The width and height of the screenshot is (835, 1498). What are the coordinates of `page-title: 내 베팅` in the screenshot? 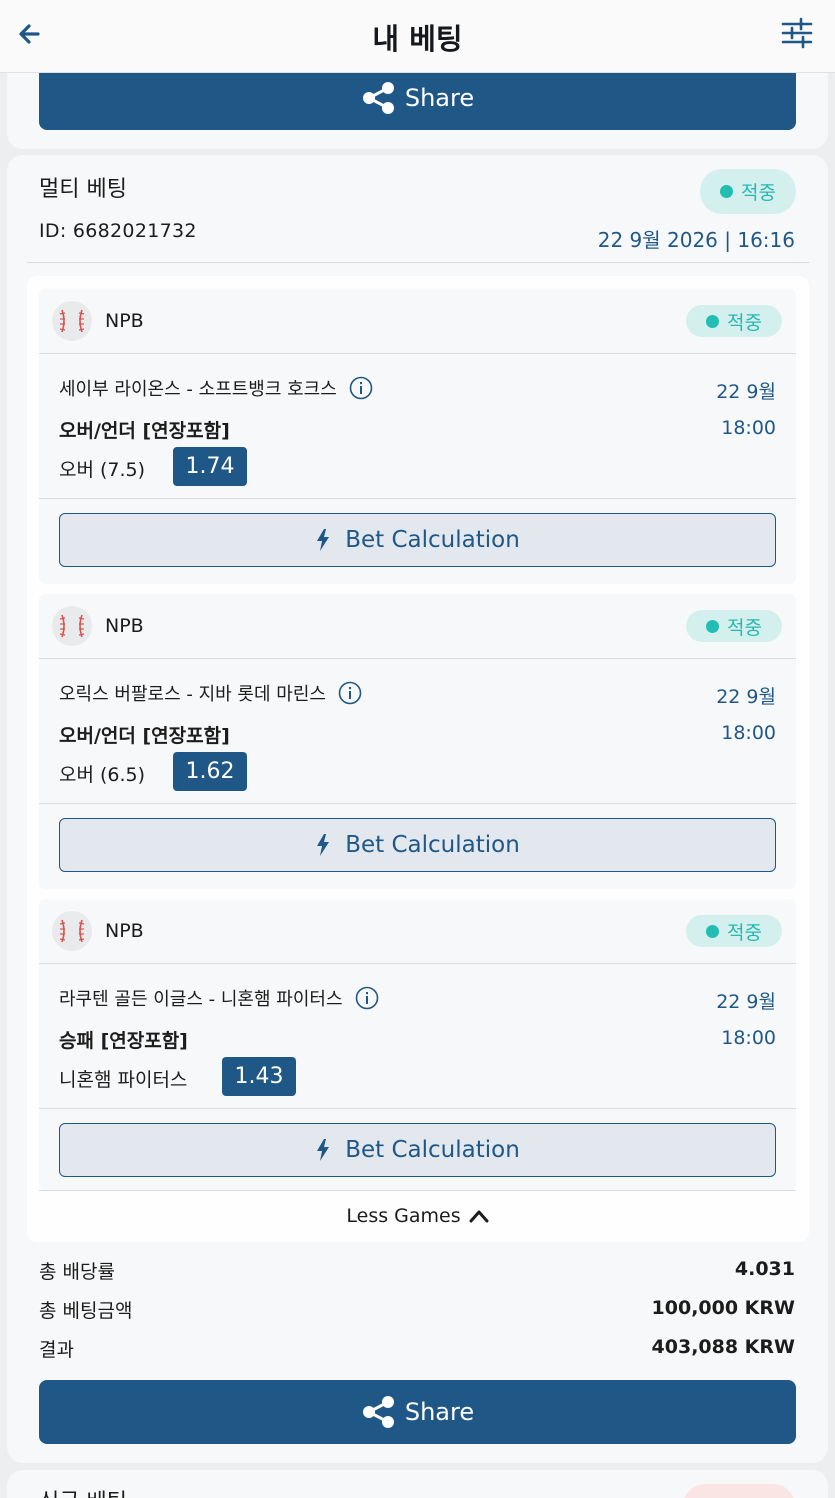 It's located at (417, 39).